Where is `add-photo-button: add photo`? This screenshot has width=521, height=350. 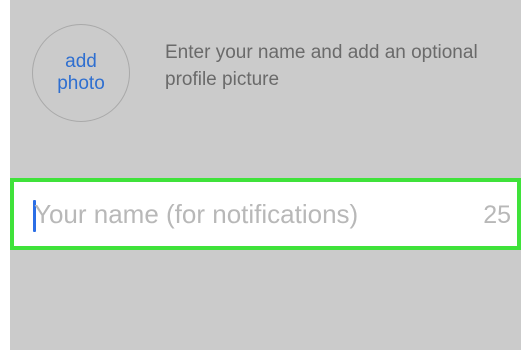
add-photo-button: add photo is located at coordinates (81, 73).